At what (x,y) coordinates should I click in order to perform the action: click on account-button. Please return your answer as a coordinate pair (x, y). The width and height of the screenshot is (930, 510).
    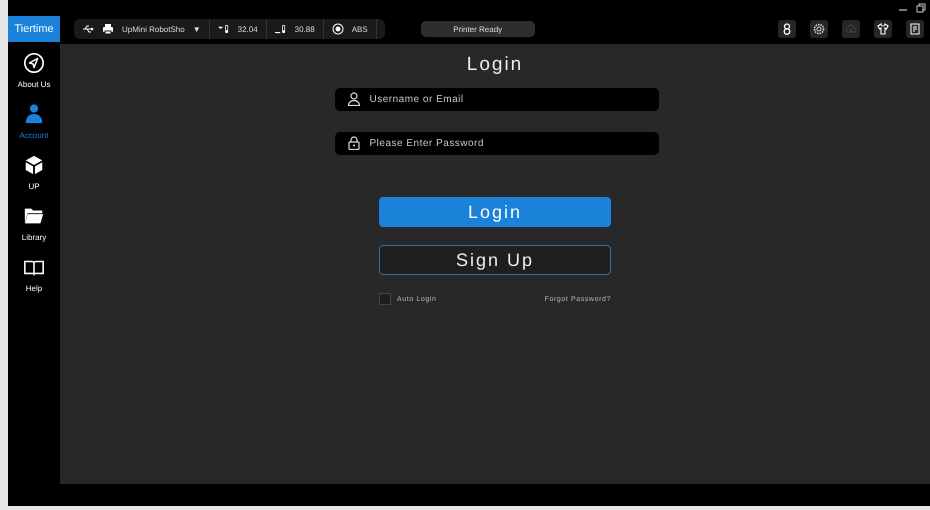
    Looking at the image, I should click on (787, 29).